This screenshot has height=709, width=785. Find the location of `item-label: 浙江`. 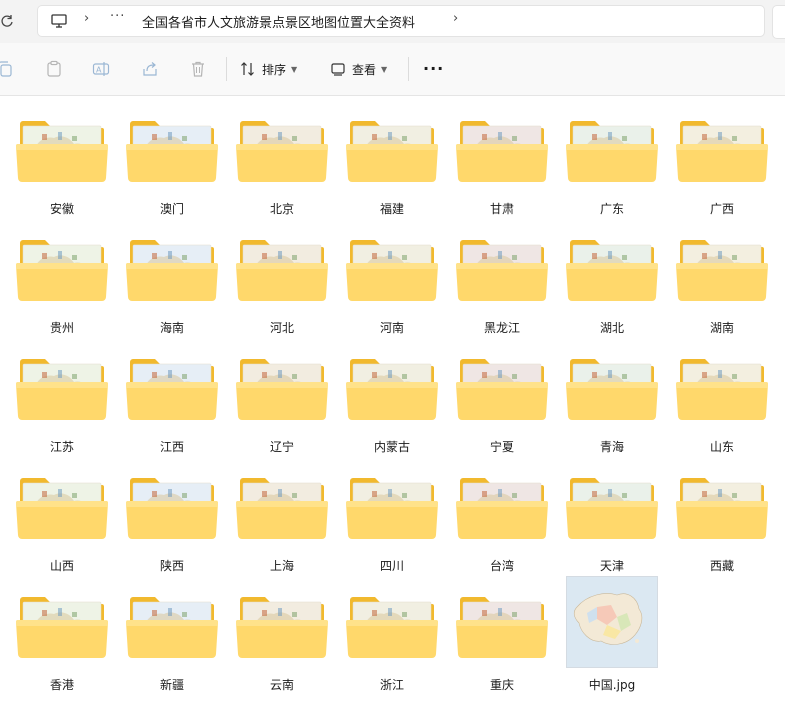

item-label: 浙江 is located at coordinates (391, 685).